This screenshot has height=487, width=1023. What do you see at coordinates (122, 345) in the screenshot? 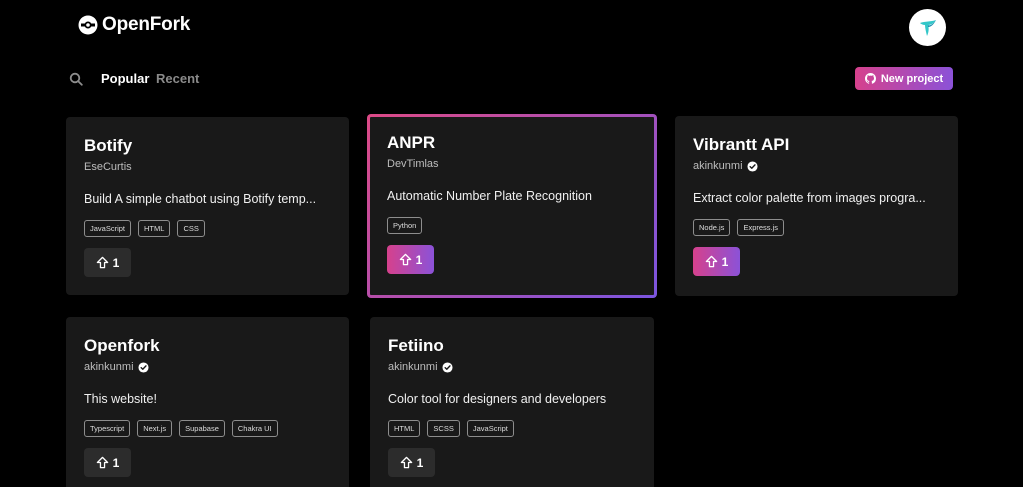
I see `project-title: Openfork` at bounding box center [122, 345].